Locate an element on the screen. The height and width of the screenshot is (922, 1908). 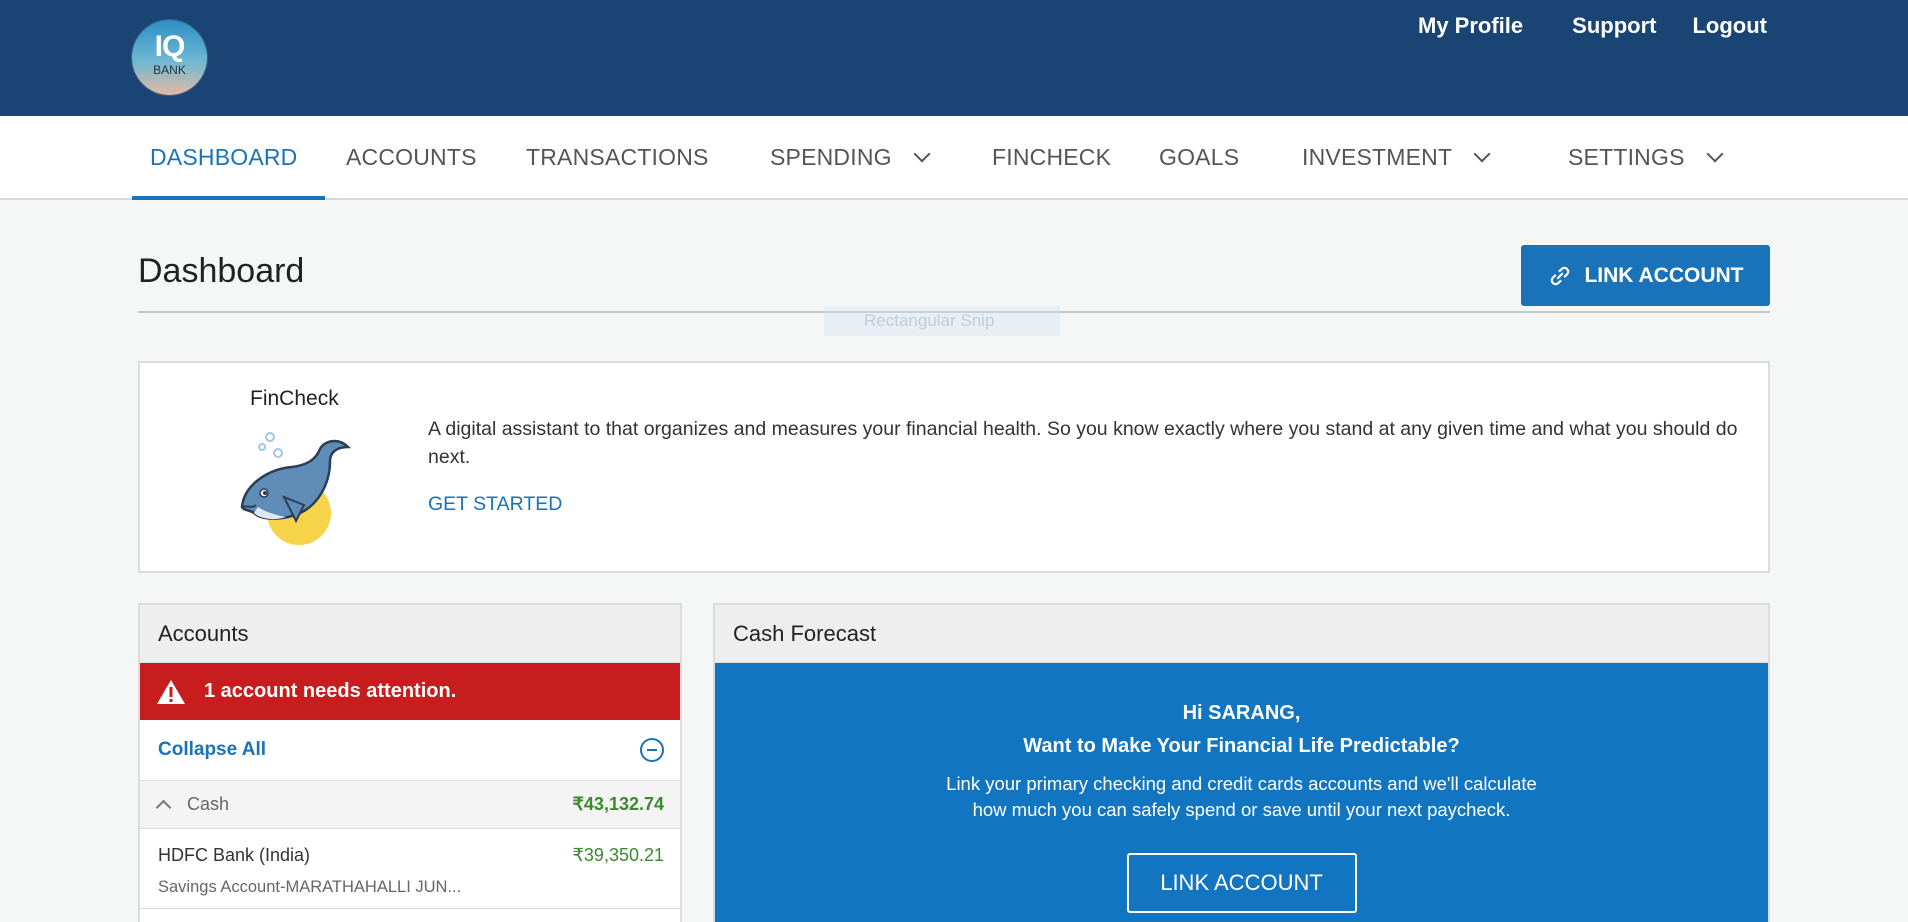
collapse-all-label: Collapse All is located at coordinates (212, 749).